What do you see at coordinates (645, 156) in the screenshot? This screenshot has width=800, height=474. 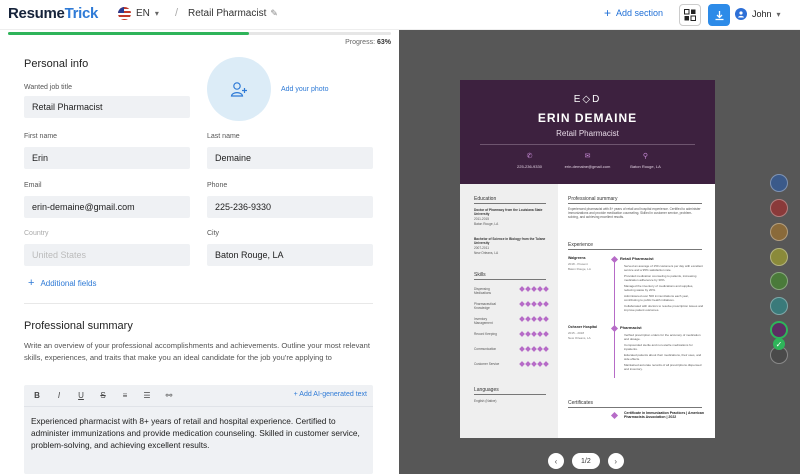 I see `location-pin-icon: ⚲` at bounding box center [645, 156].